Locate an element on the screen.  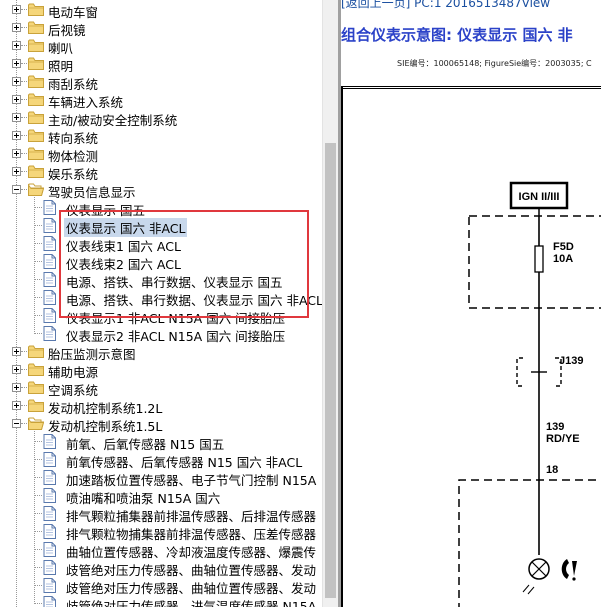
tree-folder: 驾驶员信息显示 is located at coordinates (161, 190).